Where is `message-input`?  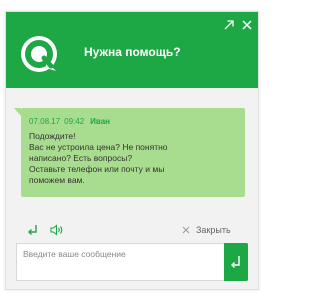
message-input is located at coordinates (119, 262).